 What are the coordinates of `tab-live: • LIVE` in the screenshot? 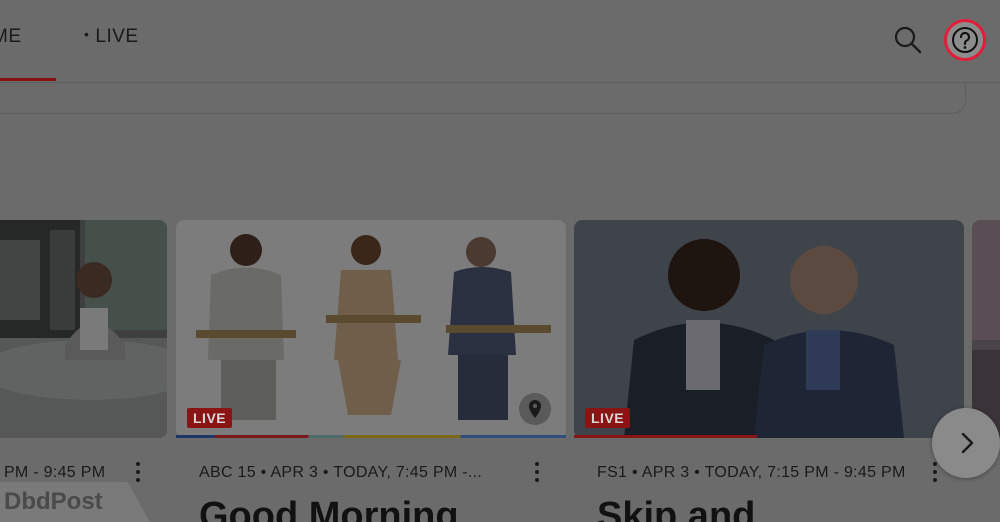 It's located at (111, 37).